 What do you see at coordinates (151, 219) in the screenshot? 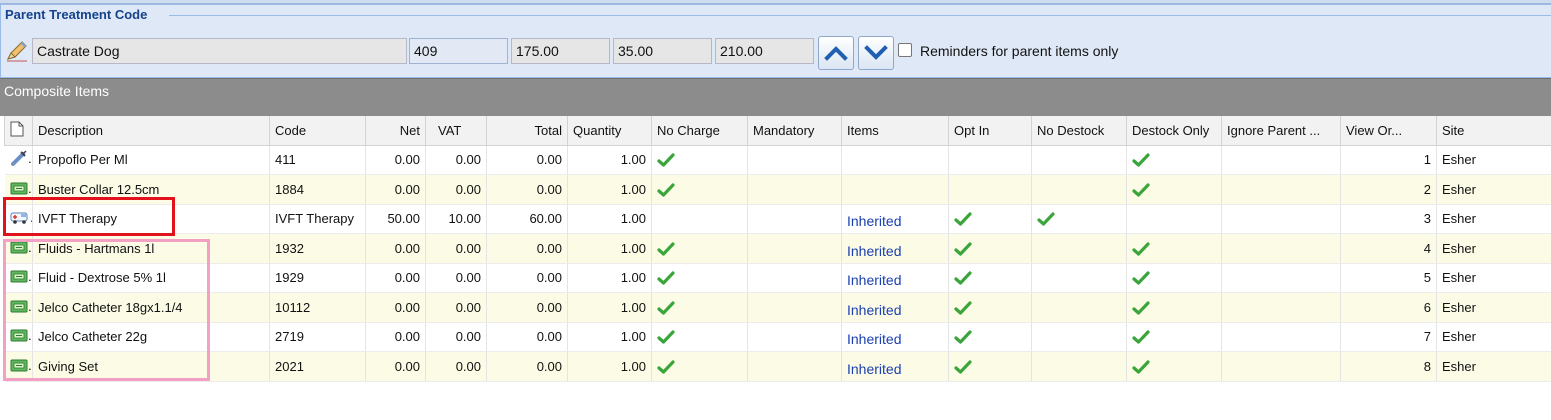
I see `description-cell: IVFT Therapy` at bounding box center [151, 219].